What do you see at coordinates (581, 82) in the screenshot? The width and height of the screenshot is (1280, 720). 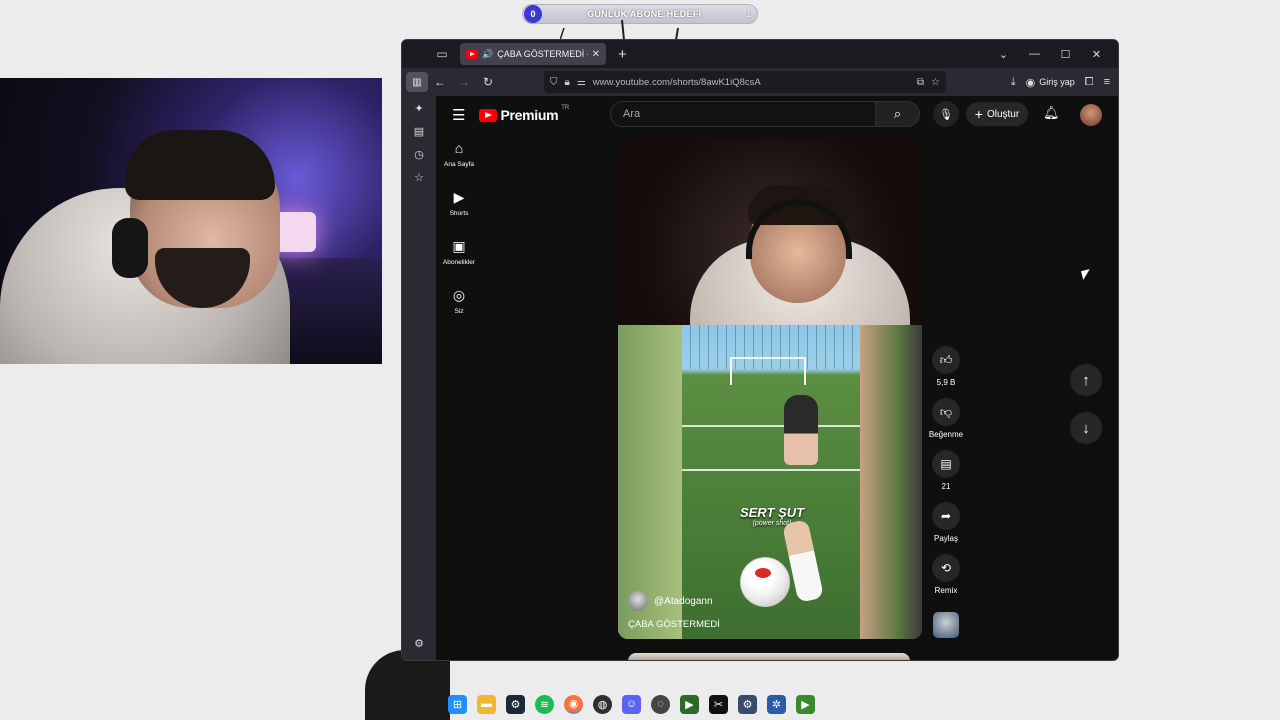 I see `permissions-icon: ⚌` at bounding box center [581, 82].